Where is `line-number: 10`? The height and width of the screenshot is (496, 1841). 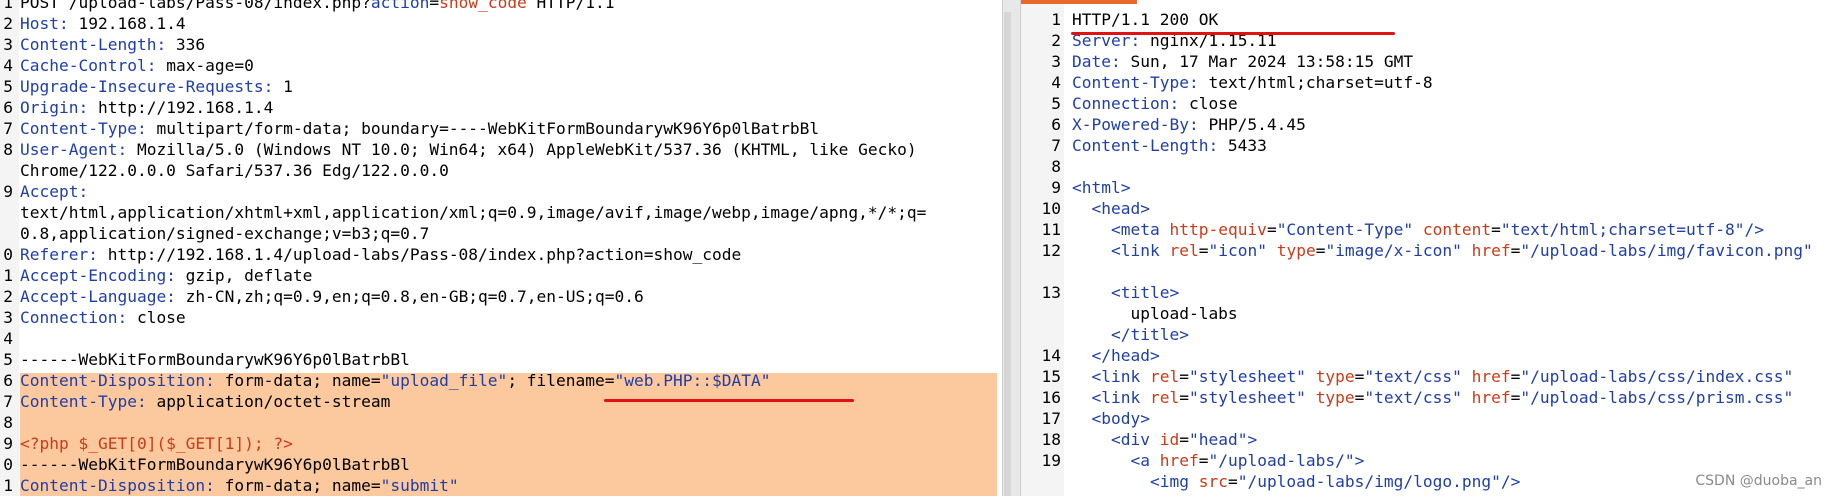
line-number: 10 is located at coordinates (1051, 208).